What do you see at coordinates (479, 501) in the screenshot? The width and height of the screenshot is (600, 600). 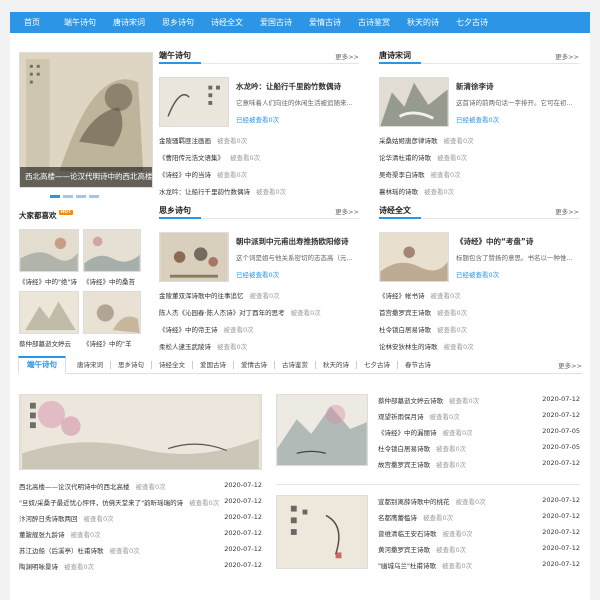 I see `list-item: 宣都别离薛诗歌中的桃花 被查看0次 2020-07-12` at bounding box center [479, 501].